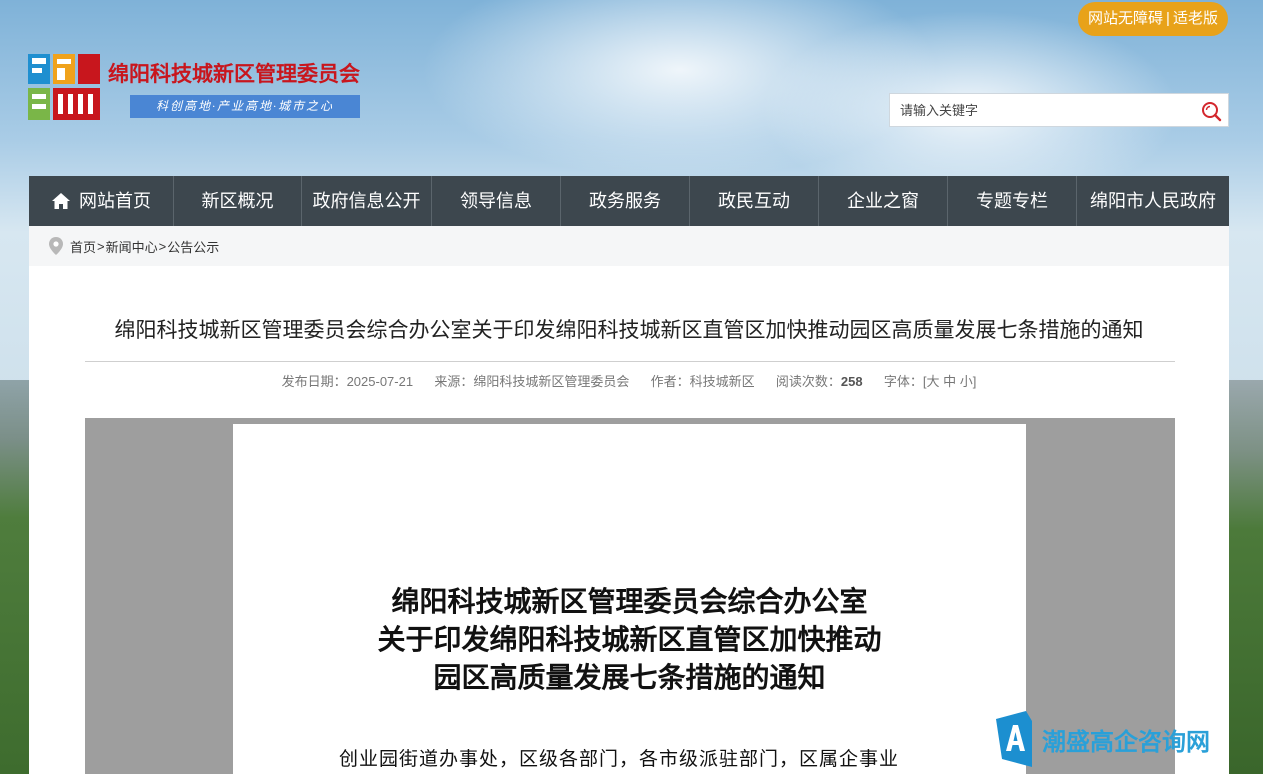 This screenshot has width=1263, height=774. What do you see at coordinates (1014, 739) in the screenshot?
I see `watermark-logo-icon` at bounding box center [1014, 739].